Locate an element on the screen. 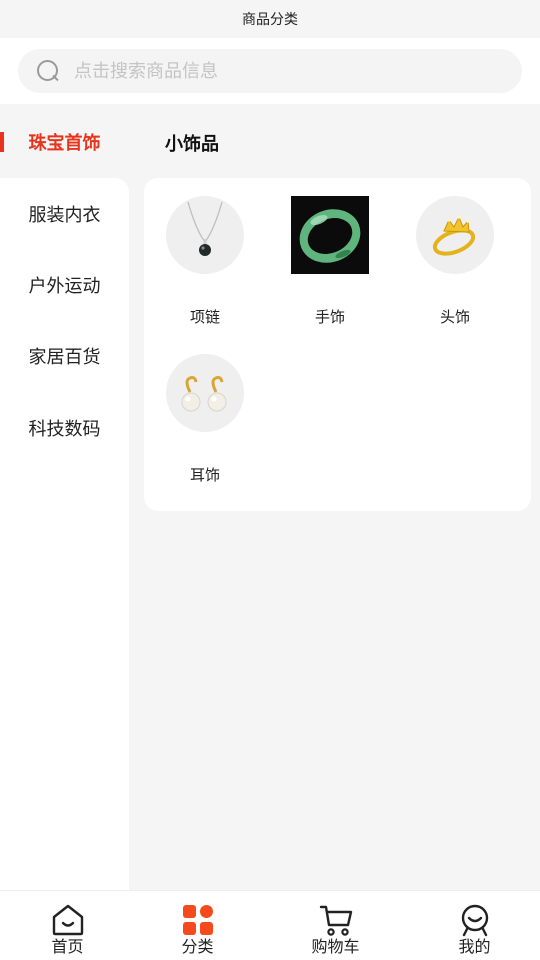  subcategory-label: 头饰 is located at coordinates (454, 317).